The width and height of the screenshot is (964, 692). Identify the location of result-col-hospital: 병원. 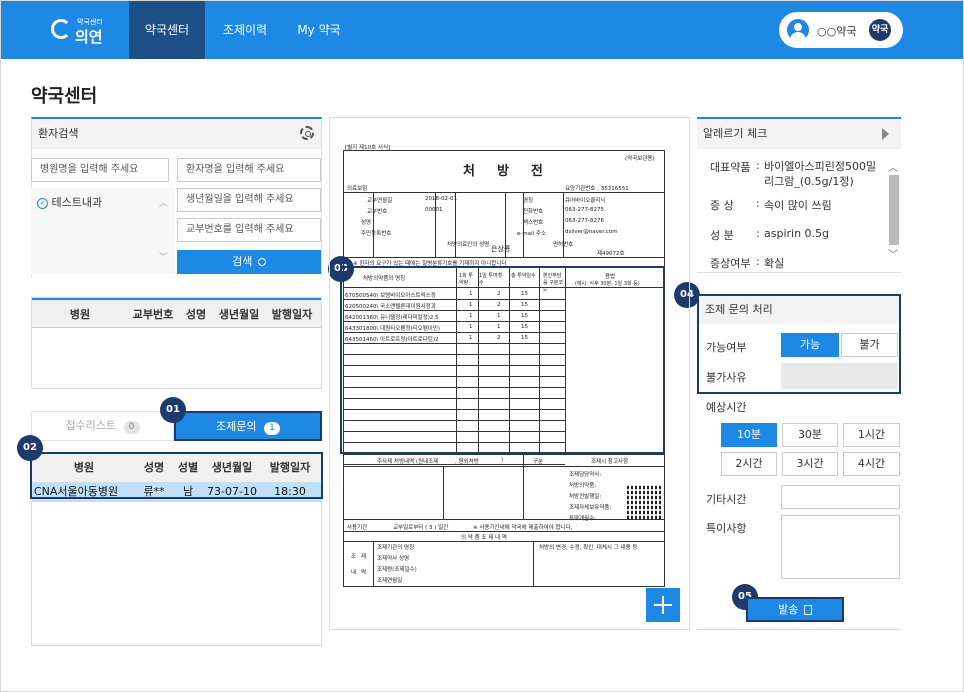
(80, 314).